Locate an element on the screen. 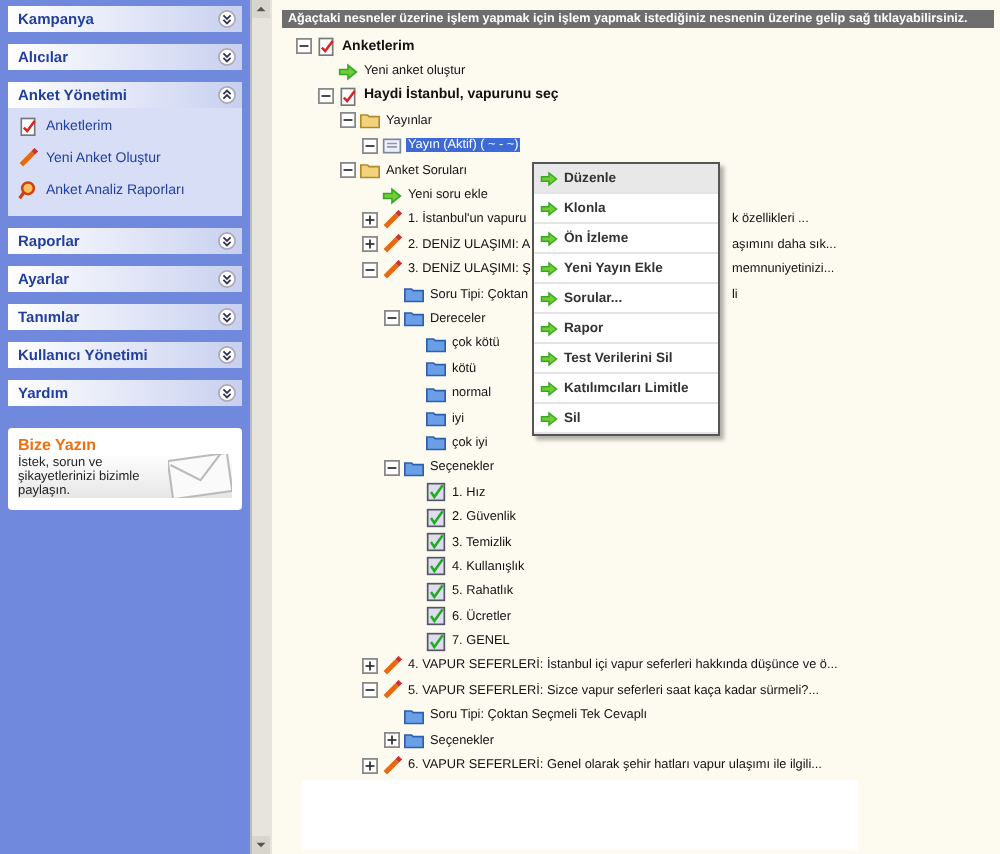 The image size is (1000, 854). magnifier-icon is located at coordinates (28, 190).